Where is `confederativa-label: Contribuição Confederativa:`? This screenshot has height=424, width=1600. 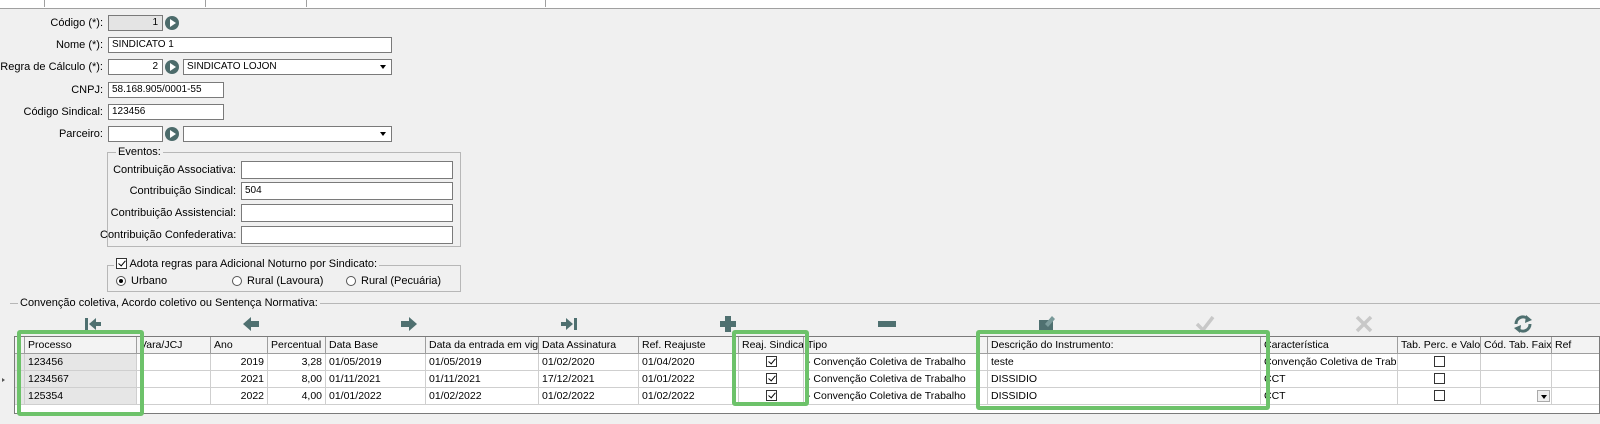
confederativa-label: Contribuição Confederativa: is located at coordinates (168, 235).